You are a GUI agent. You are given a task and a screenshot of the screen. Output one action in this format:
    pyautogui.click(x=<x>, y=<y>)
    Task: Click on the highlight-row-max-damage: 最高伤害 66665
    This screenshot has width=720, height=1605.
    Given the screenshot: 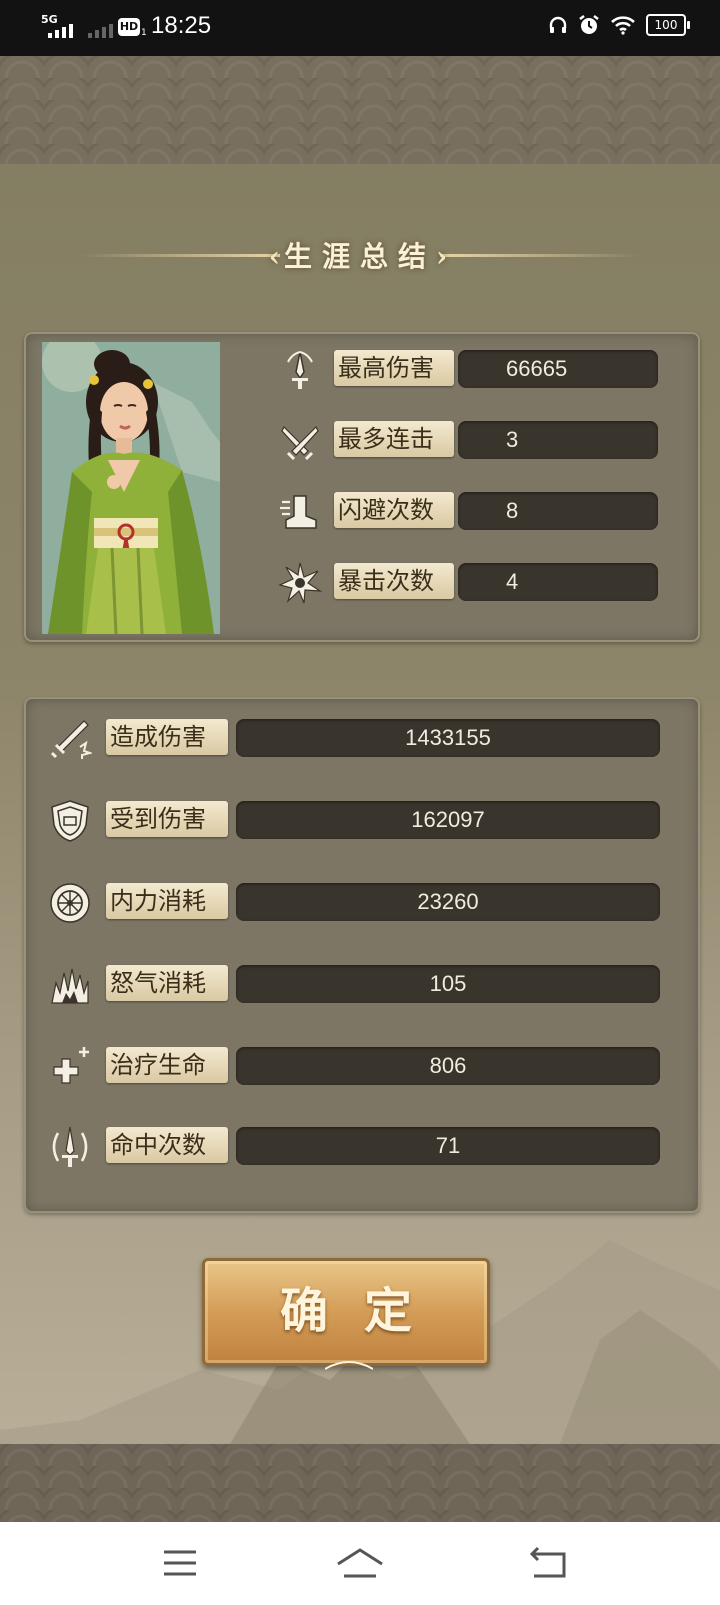 What is the action you would take?
    pyautogui.click(x=478, y=369)
    